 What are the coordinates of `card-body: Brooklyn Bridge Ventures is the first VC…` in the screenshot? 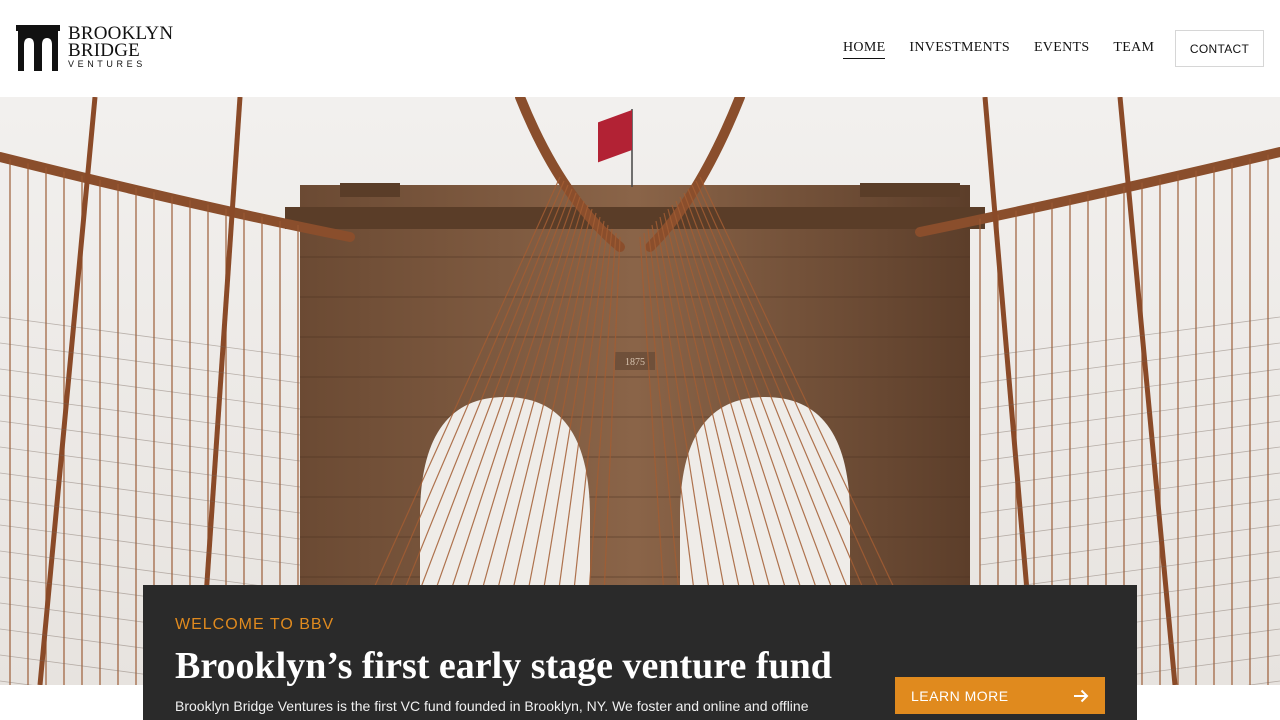 It's located at (492, 706).